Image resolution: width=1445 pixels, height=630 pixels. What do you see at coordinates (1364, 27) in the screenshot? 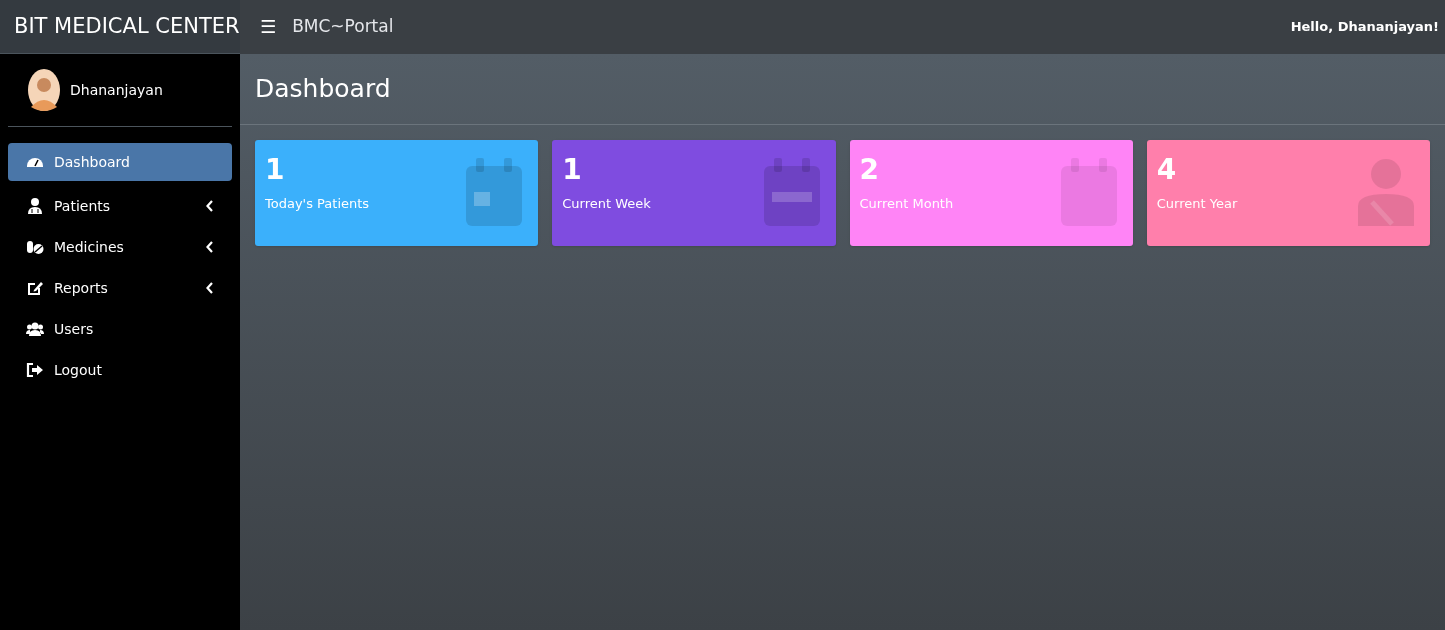
I see `greeting-text: Hello, Dhananjayan!` at bounding box center [1364, 27].